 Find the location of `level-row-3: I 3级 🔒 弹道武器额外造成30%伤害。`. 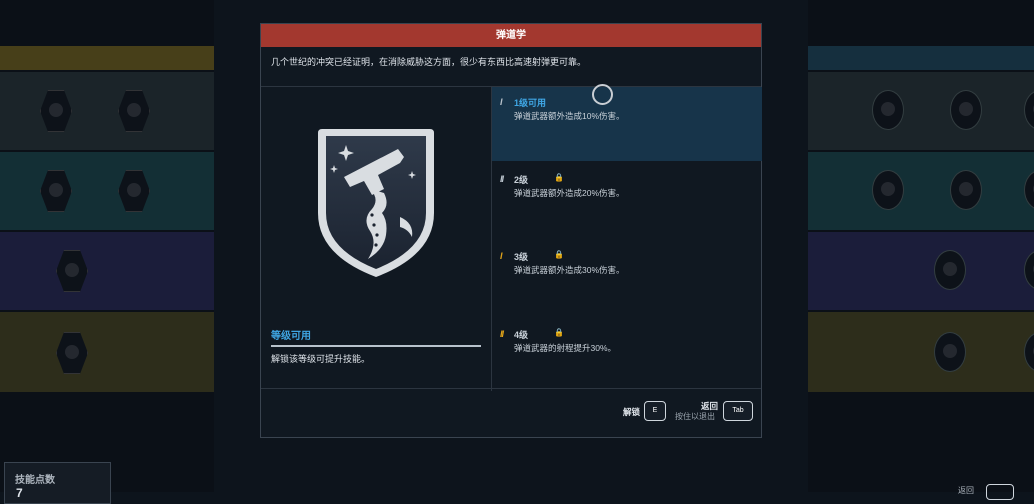

level-row-3: I 3级 🔒 弹道武器额外造成30%伤害。 is located at coordinates (627, 278).